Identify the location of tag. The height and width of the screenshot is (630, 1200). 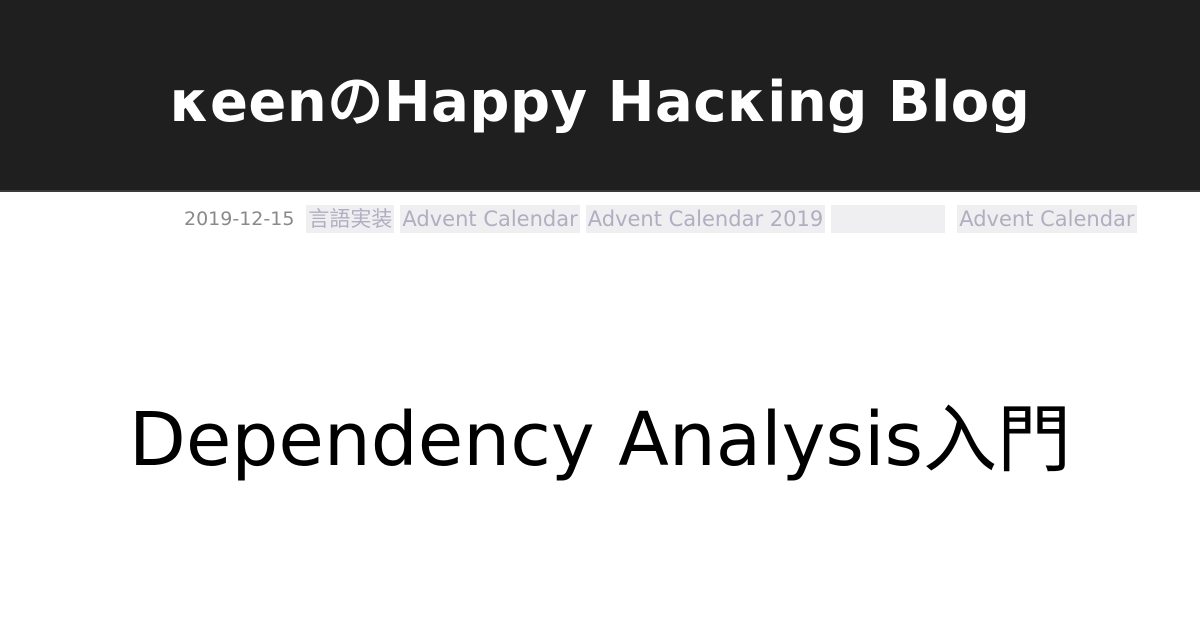
(888, 219).